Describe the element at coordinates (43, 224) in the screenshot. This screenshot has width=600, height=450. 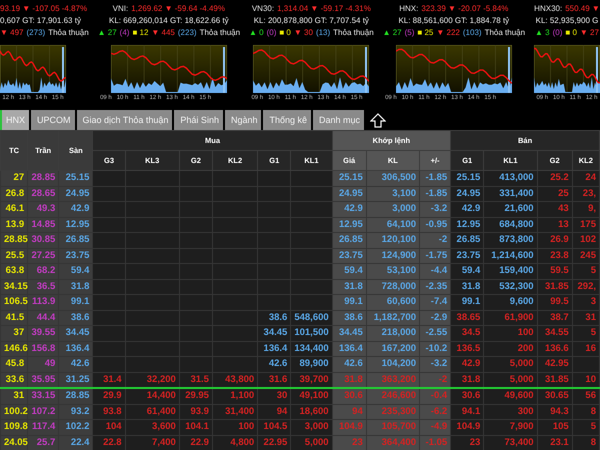
I see `table-cell: 14.85` at that location.